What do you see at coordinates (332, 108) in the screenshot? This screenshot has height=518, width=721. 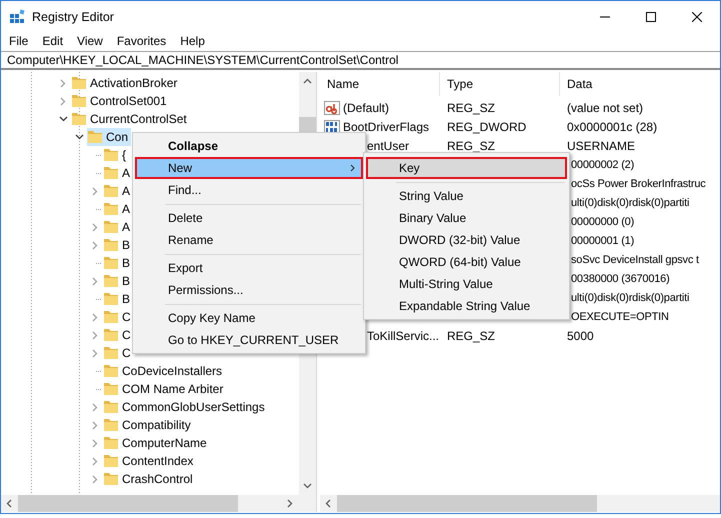 I see `string-value-icon` at bounding box center [332, 108].